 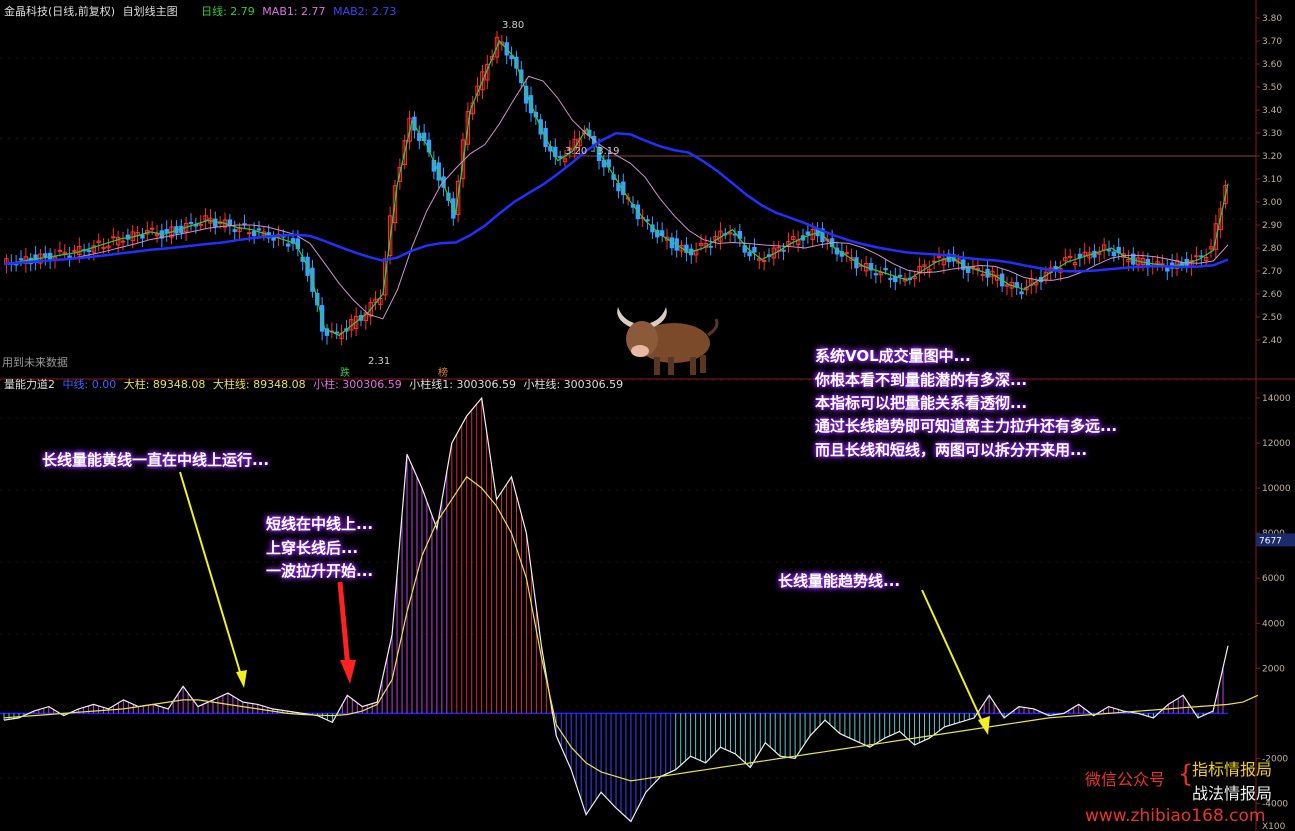 What do you see at coordinates (1276, 399) in the screenshot?
I see `vol-tick-label: 14000` at bounding box center [1276, 399].